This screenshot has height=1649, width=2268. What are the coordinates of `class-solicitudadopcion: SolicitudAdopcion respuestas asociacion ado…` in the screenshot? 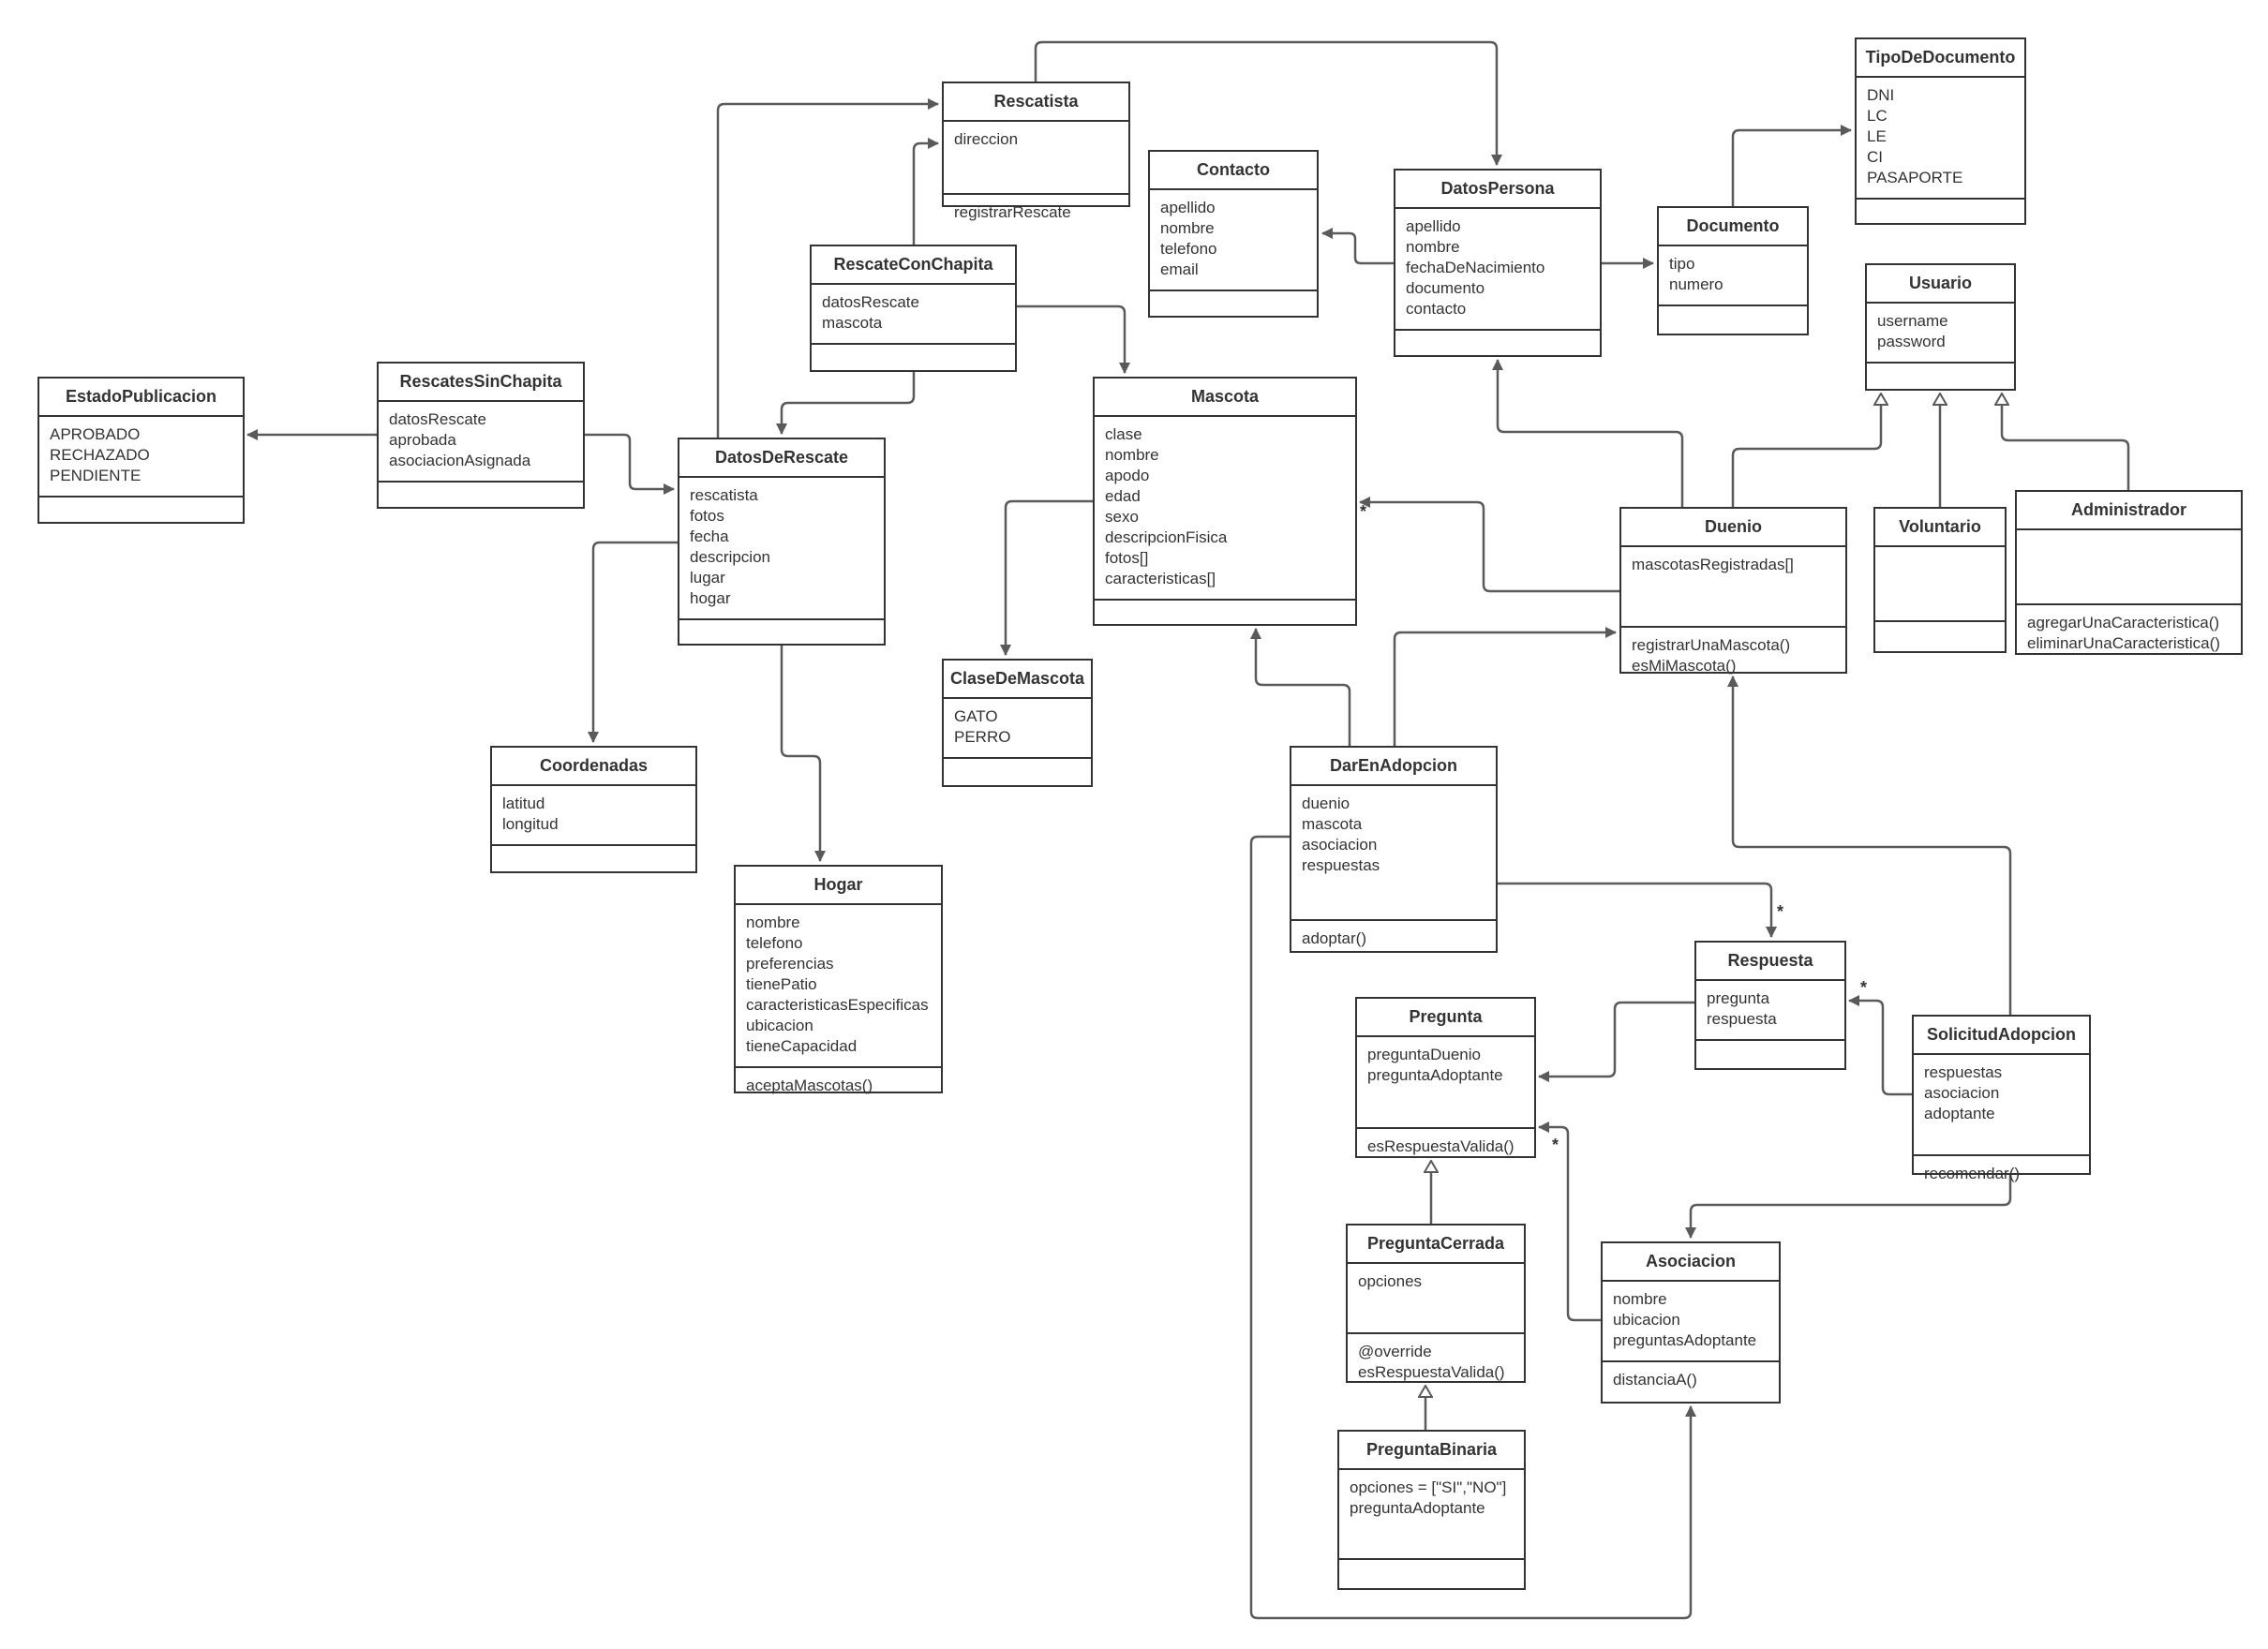 It's located at (2001, 1098).